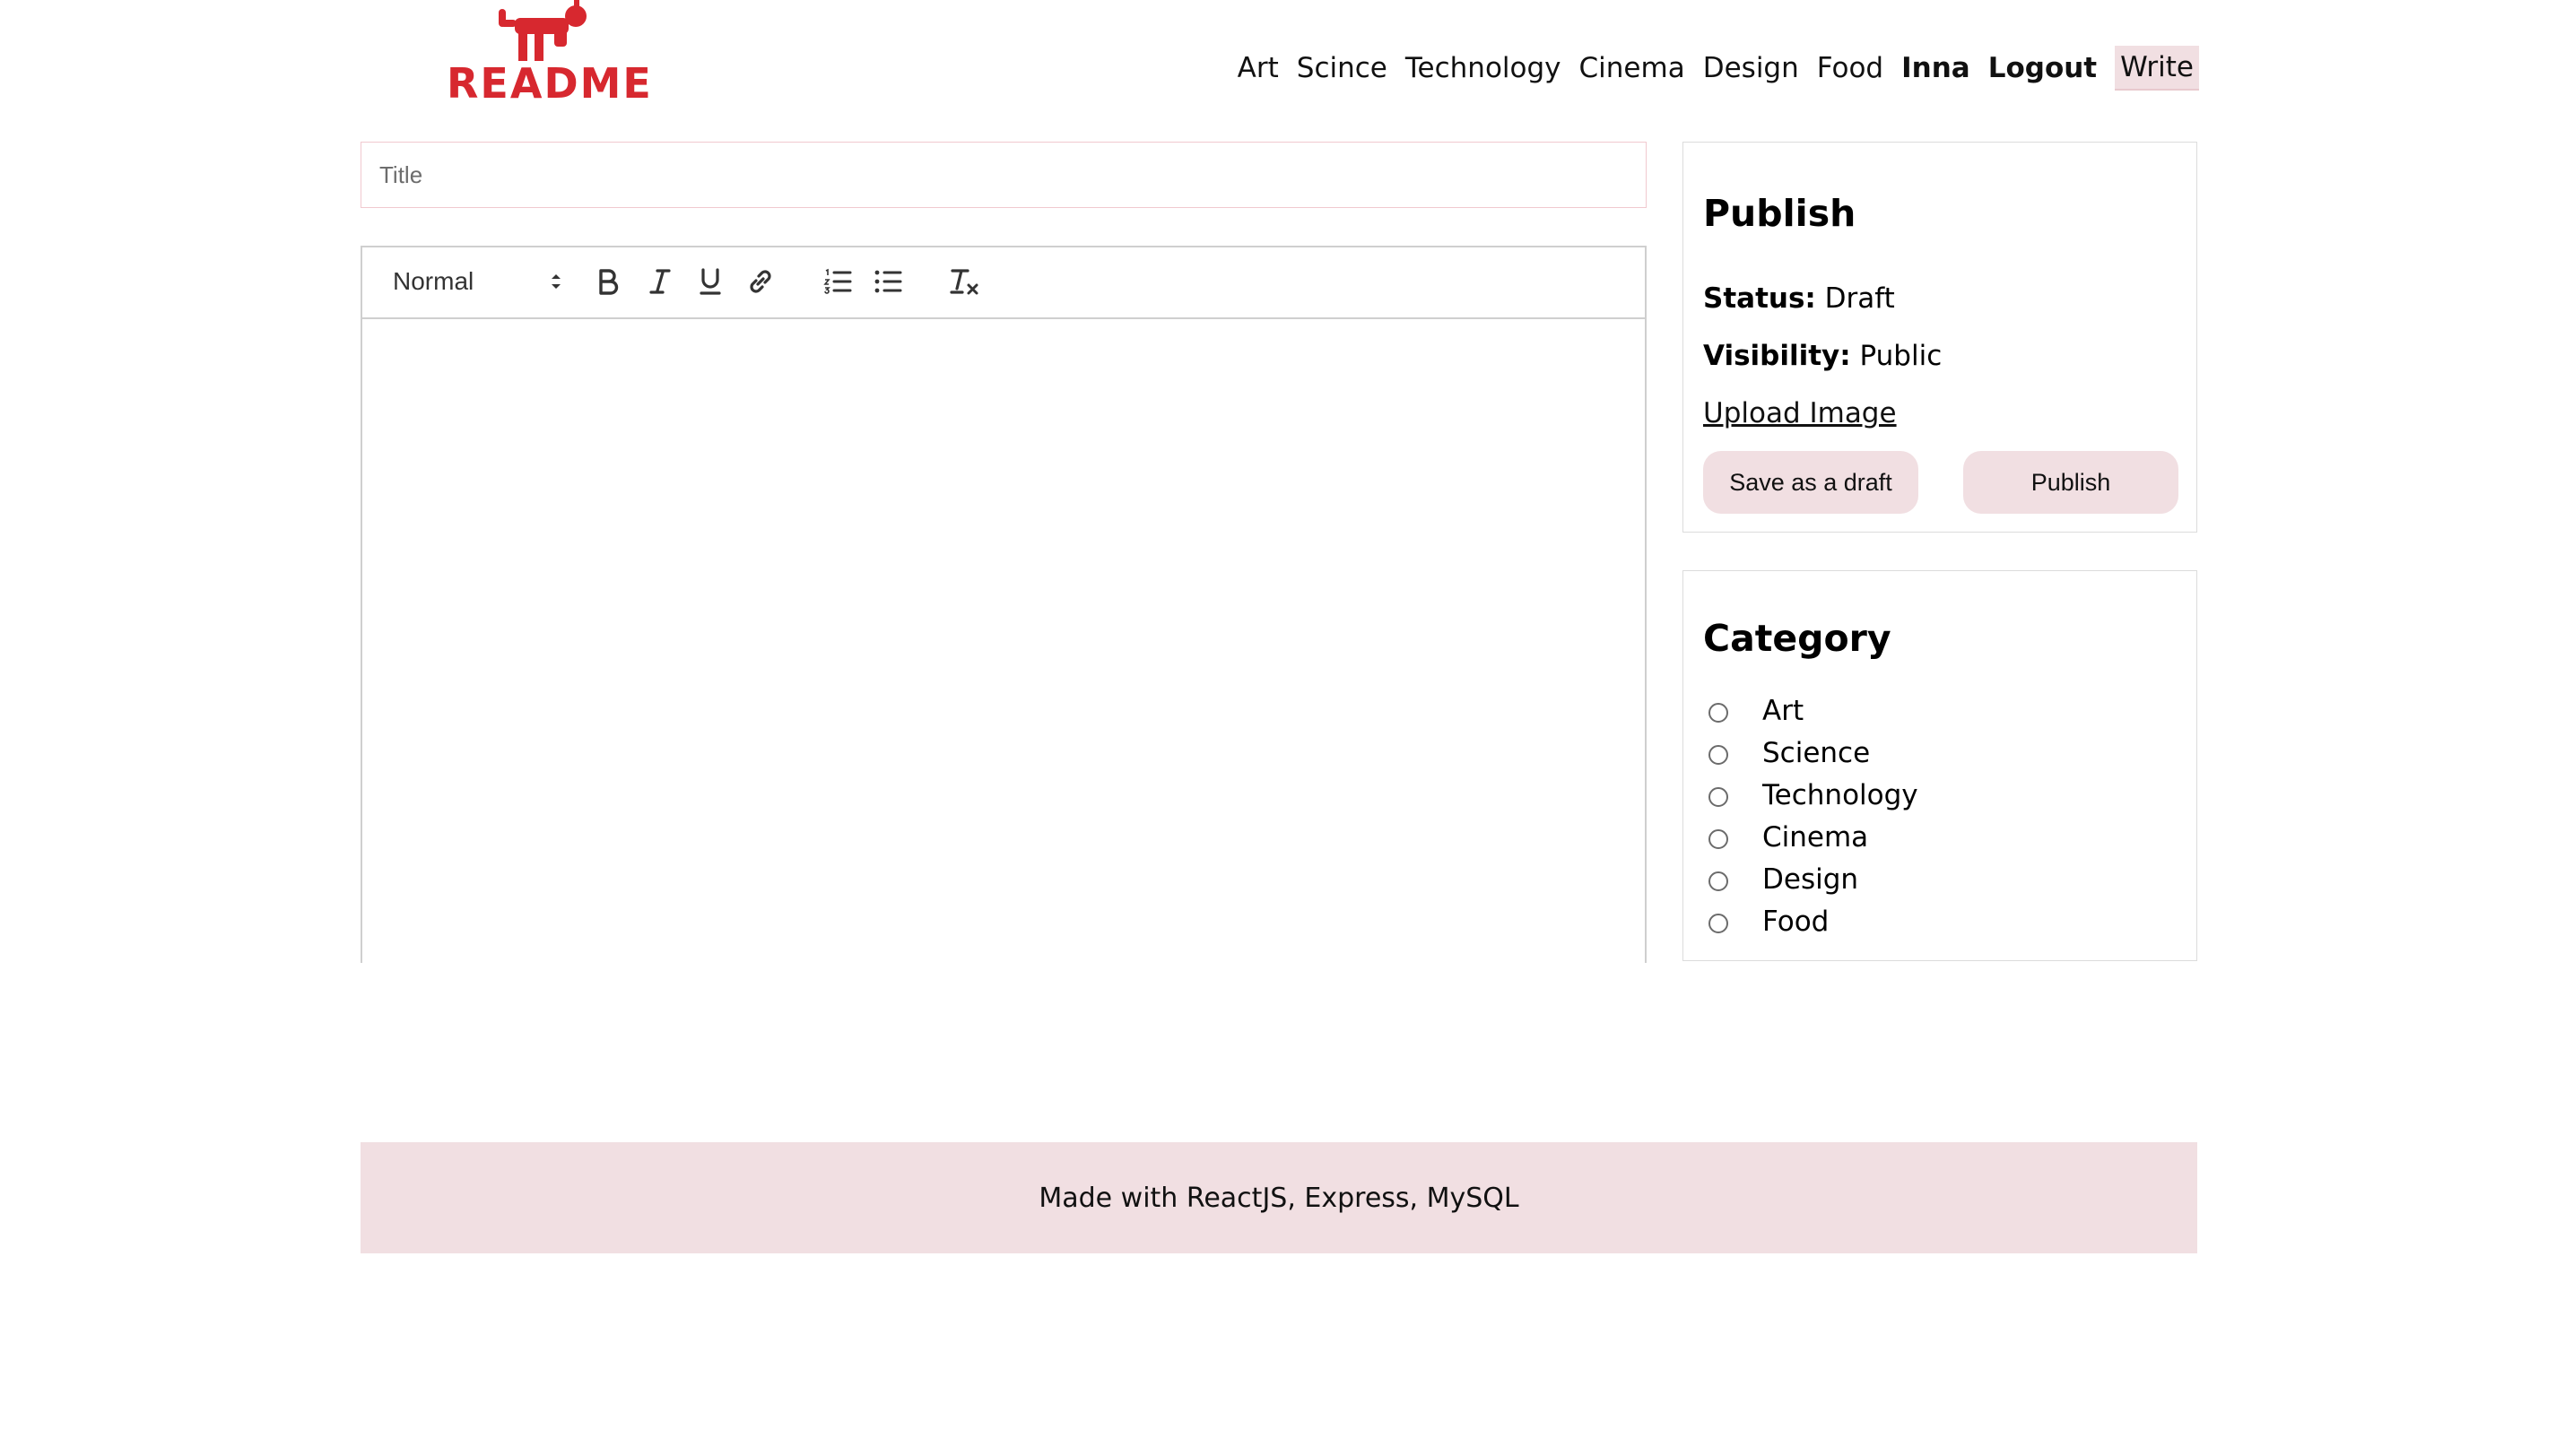 The height and width of the screenshot is (1456, 2556). I want to click on category-item-design: Design, so click(1813, 879).